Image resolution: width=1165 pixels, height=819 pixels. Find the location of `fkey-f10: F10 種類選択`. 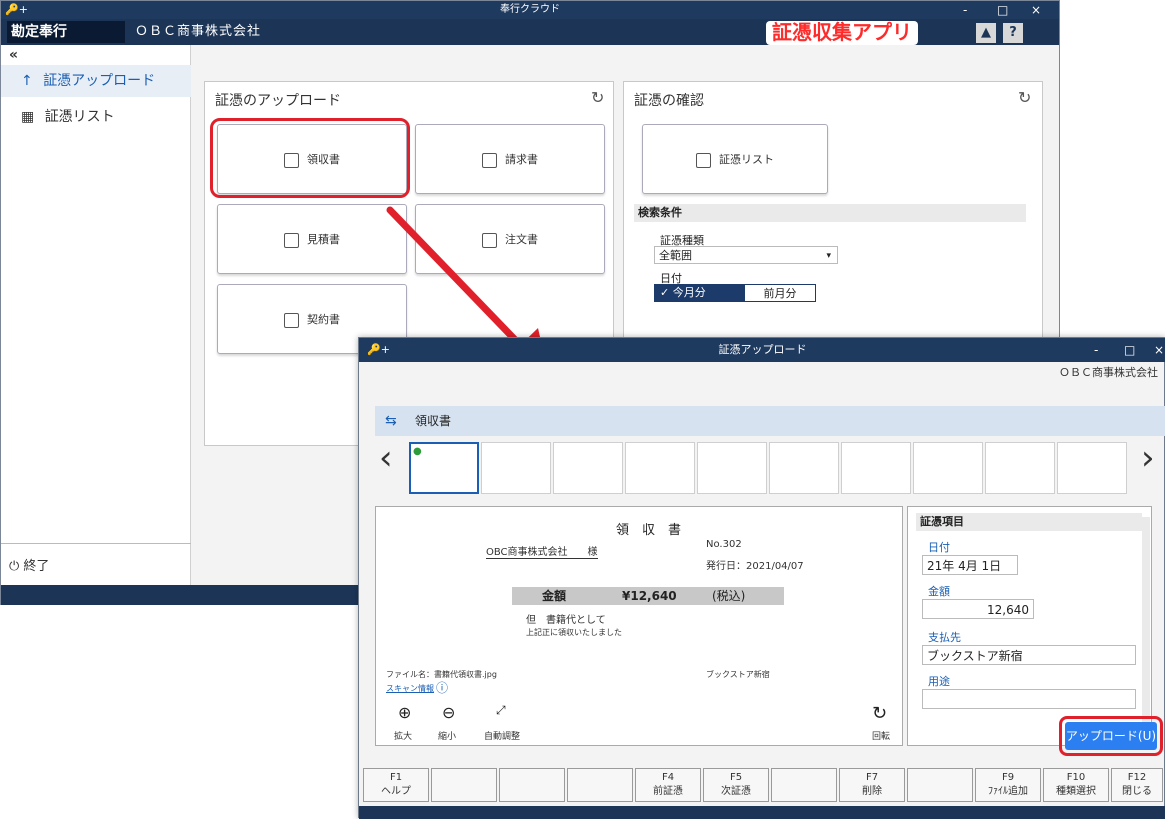

fkey-f10: F10 種類選択 is located at coordinates (1076, 785).